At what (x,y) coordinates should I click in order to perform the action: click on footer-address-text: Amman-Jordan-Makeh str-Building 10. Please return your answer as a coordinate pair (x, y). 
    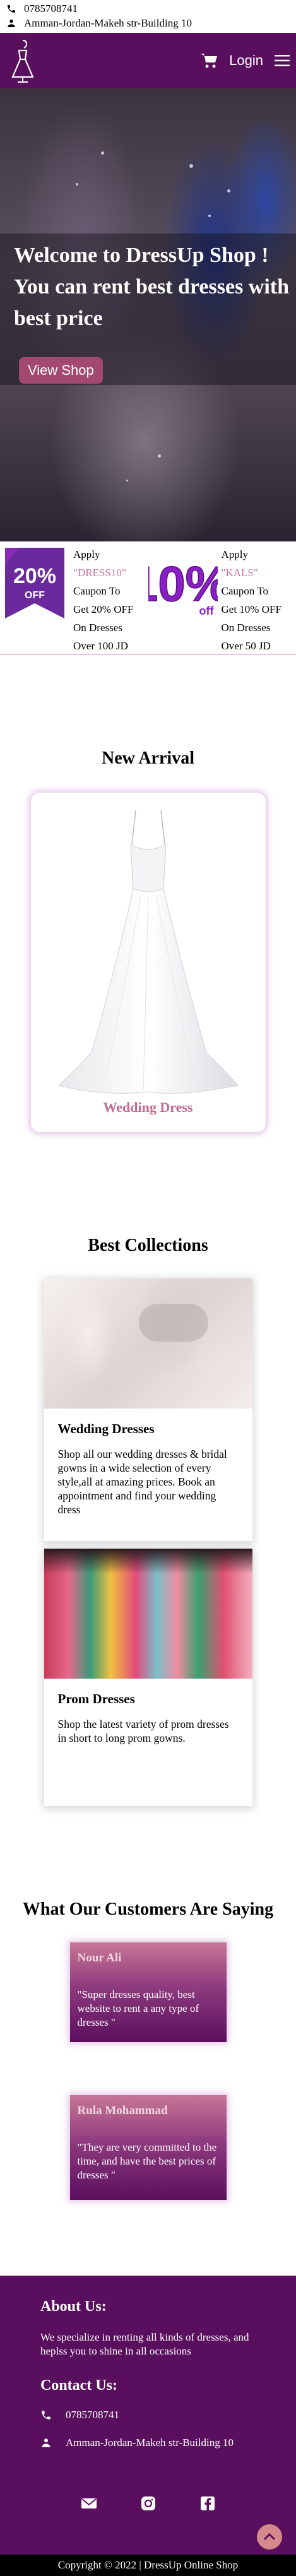
    Looking at the image, I should click on (150, 2443).